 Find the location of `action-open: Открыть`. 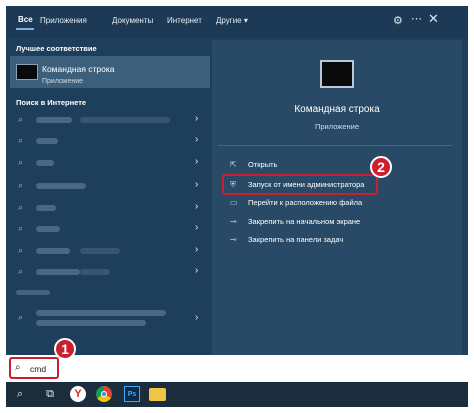

action-open: Открыть is located at coordinates (262, 164).